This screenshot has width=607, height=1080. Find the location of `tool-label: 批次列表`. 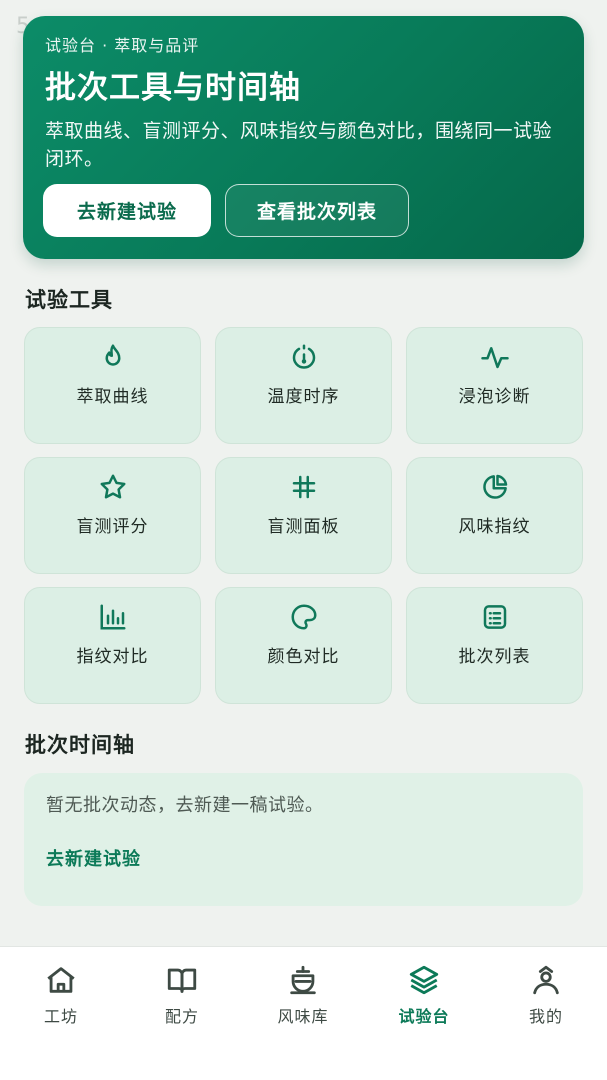

tool-label: 批次列表 is located at coordinates (494, 657).